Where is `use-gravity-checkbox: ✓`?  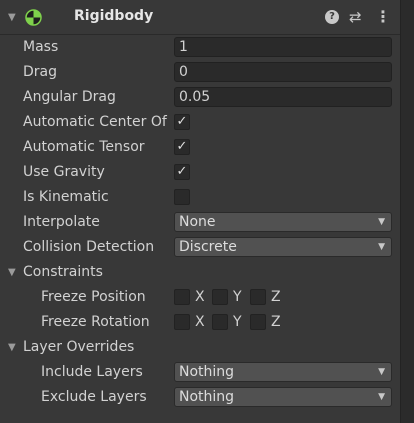 use-gravity-checkbox: ✓ is located at coordinates (182, 172).